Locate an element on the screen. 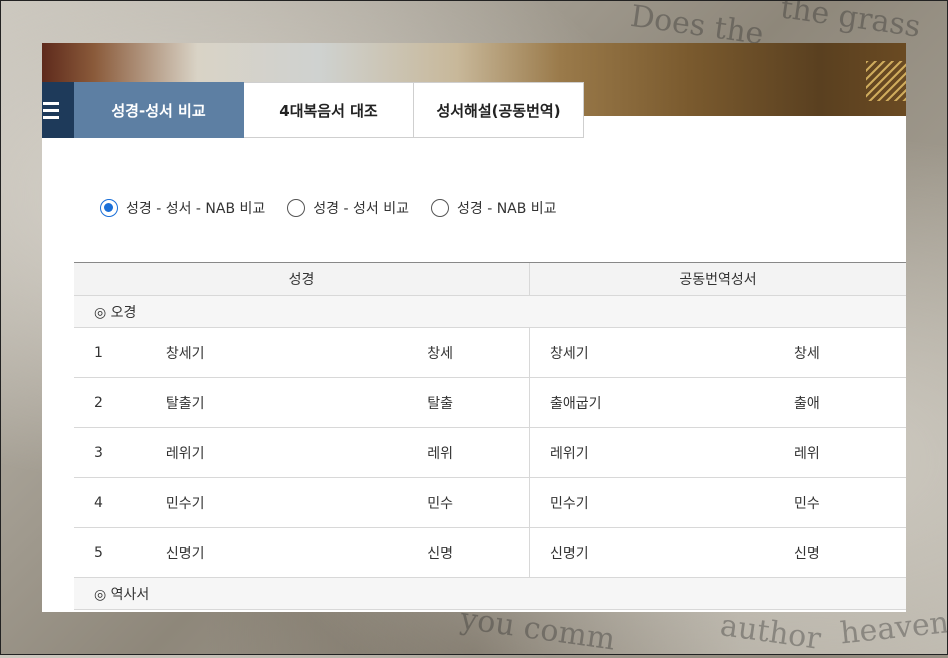 This screenshot has height=658, width=948. radio-option-three-way: 성경 - 성서 - NAB 비교 is located at coordinates (182, 208).